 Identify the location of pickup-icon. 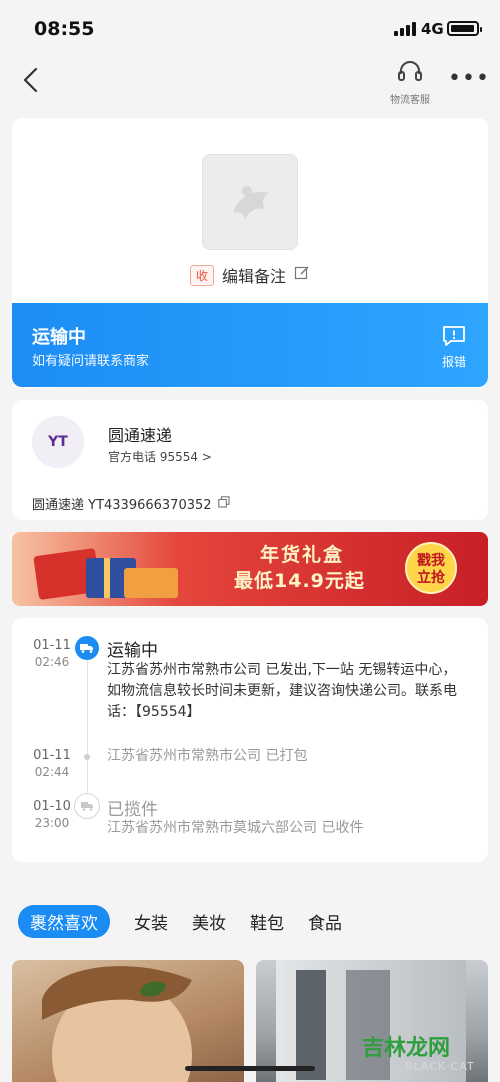
(87, 806).